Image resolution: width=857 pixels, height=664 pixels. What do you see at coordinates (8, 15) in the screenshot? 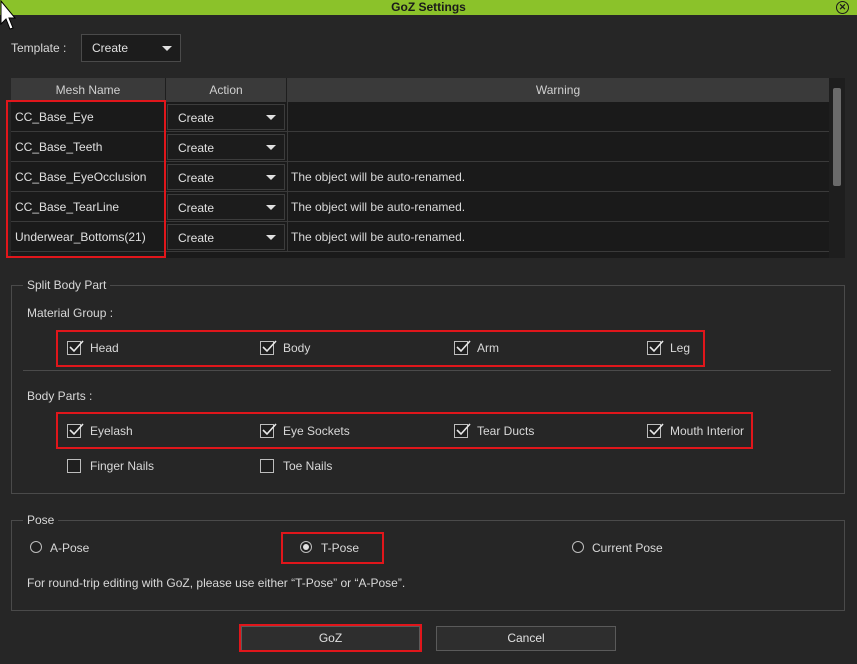
I see `mouse-cursor-icon` at bounding box center [8, 15].